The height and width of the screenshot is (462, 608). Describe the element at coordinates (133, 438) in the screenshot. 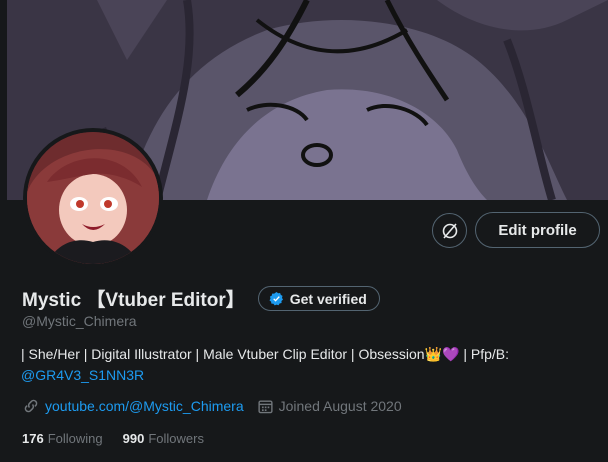

I see `followers-count: 990` at that location.